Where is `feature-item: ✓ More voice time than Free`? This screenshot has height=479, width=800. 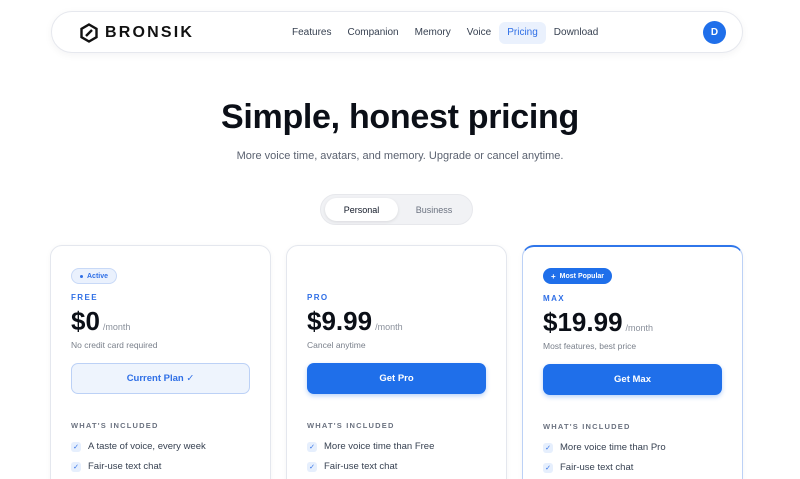
feature-item: ✓ More voice time than Free is located at coordinates (370, 446).